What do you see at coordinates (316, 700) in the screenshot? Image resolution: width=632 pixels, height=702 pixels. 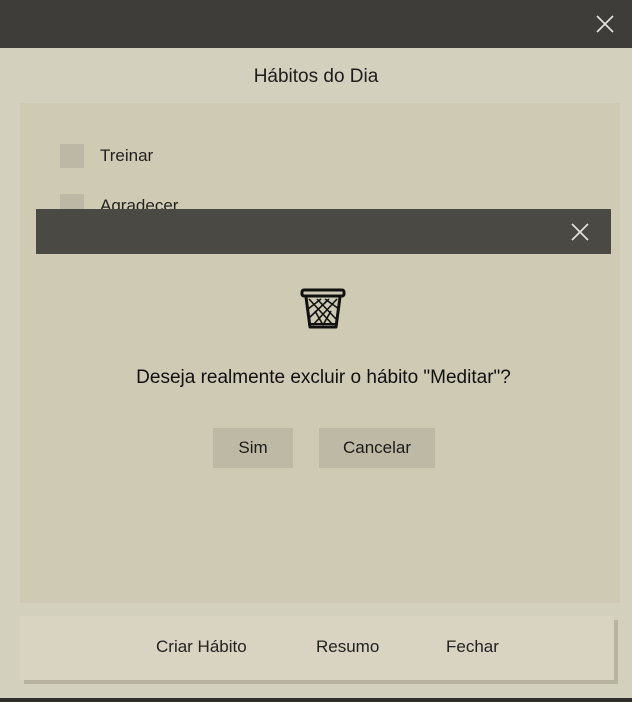 I see `window-bottom-edge` at bounding box center [316, 700].